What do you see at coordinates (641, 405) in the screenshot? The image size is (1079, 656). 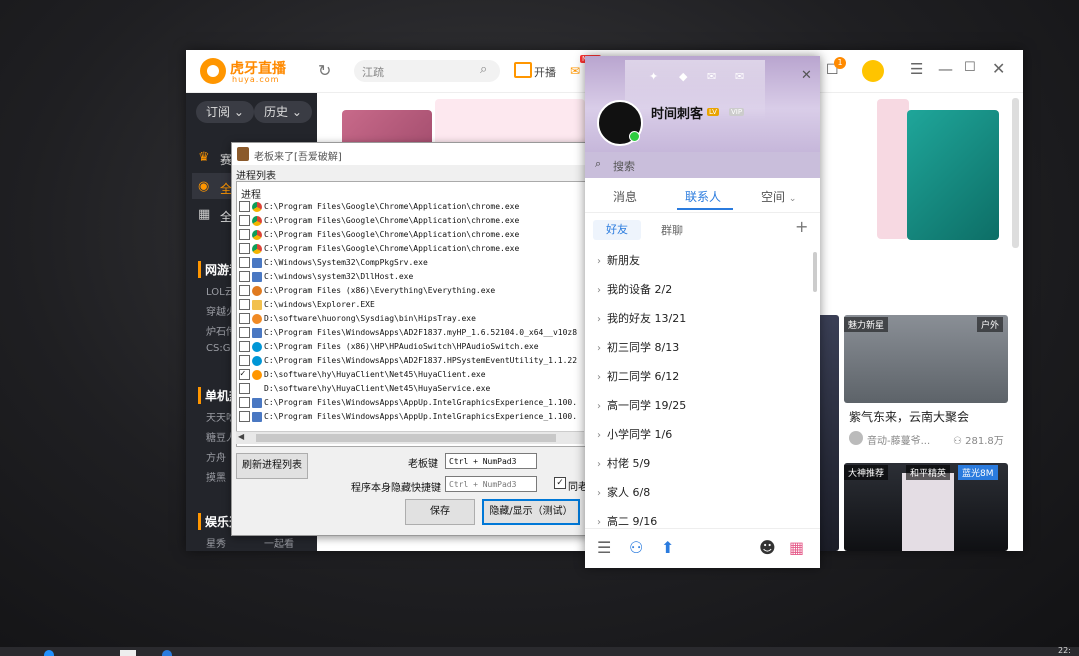 I see `contact-group: › 高一同学 19/25` at bounding box center [641, 405].